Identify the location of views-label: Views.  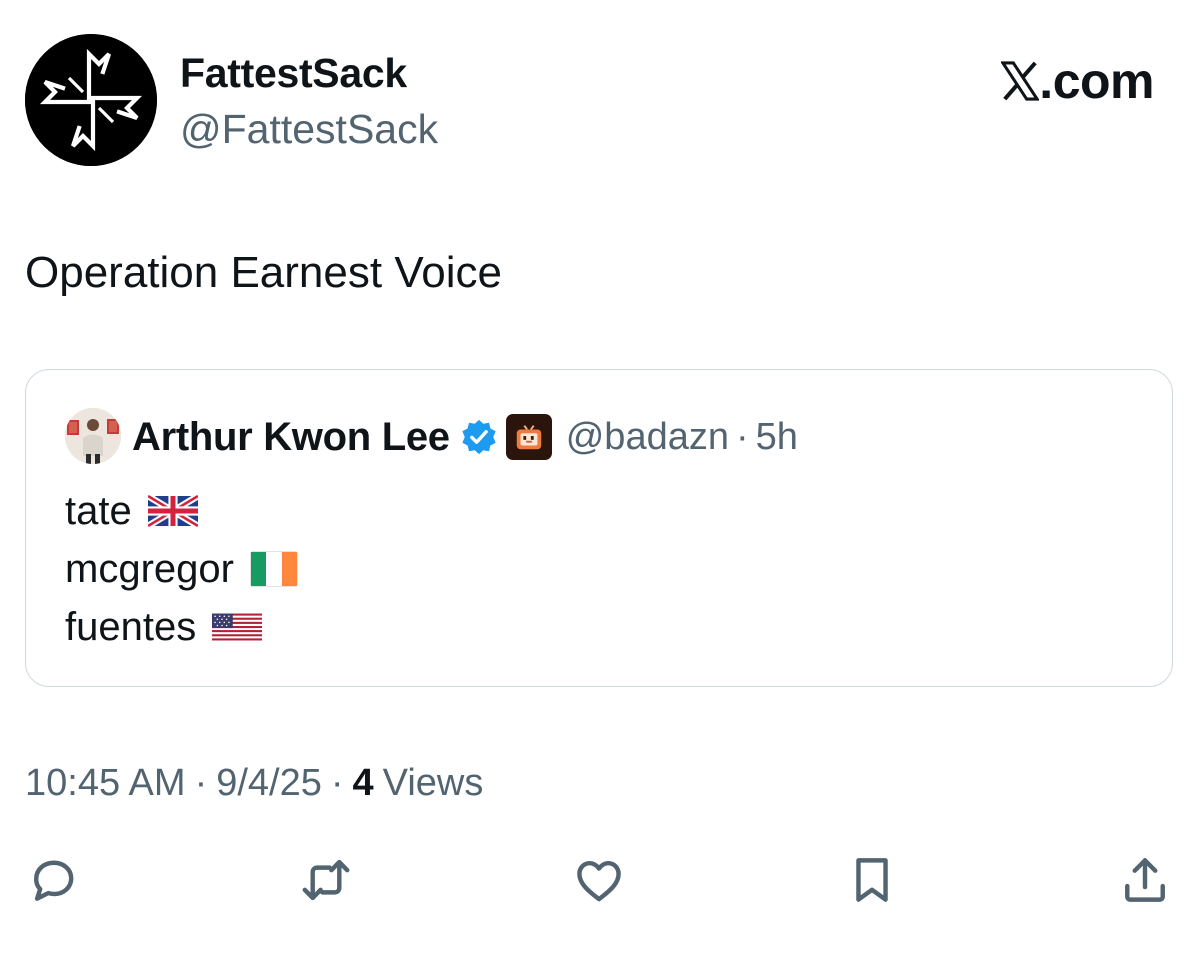
(433, 783).